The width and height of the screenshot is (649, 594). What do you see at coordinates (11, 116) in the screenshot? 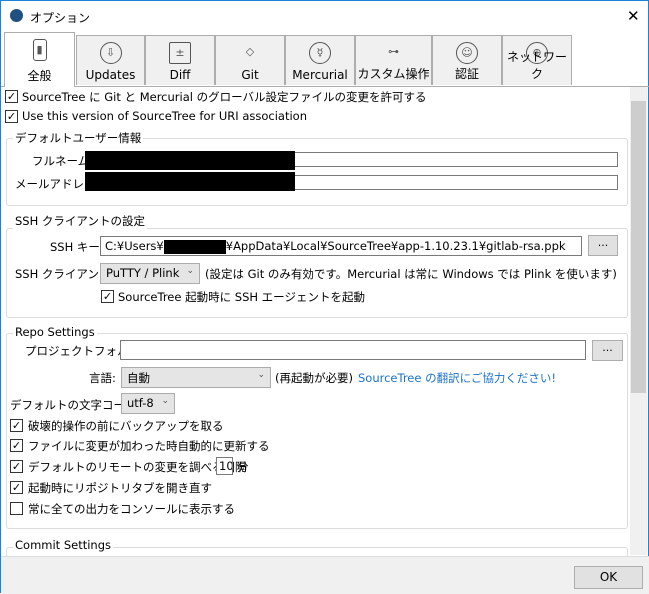
I see `uri-assoc-checkbox: ✓` at bounding box center [11, 116].